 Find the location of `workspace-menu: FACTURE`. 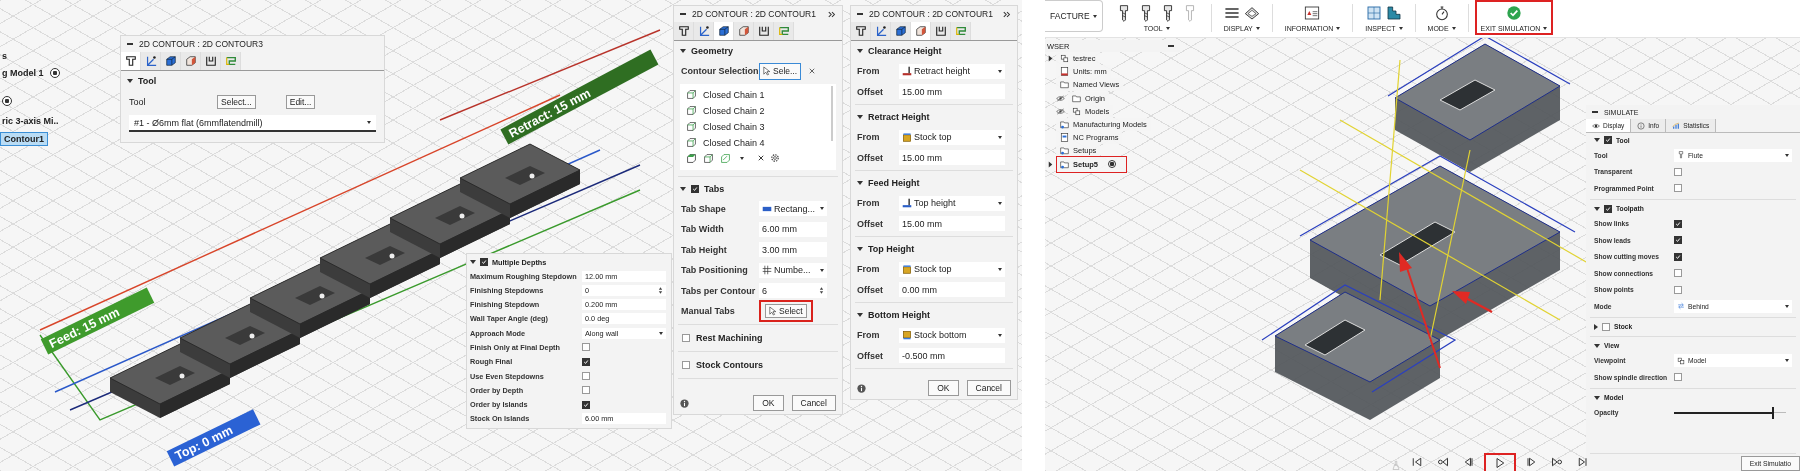

workspace-menu: FACTURE is located at coordinates (1074, 16).